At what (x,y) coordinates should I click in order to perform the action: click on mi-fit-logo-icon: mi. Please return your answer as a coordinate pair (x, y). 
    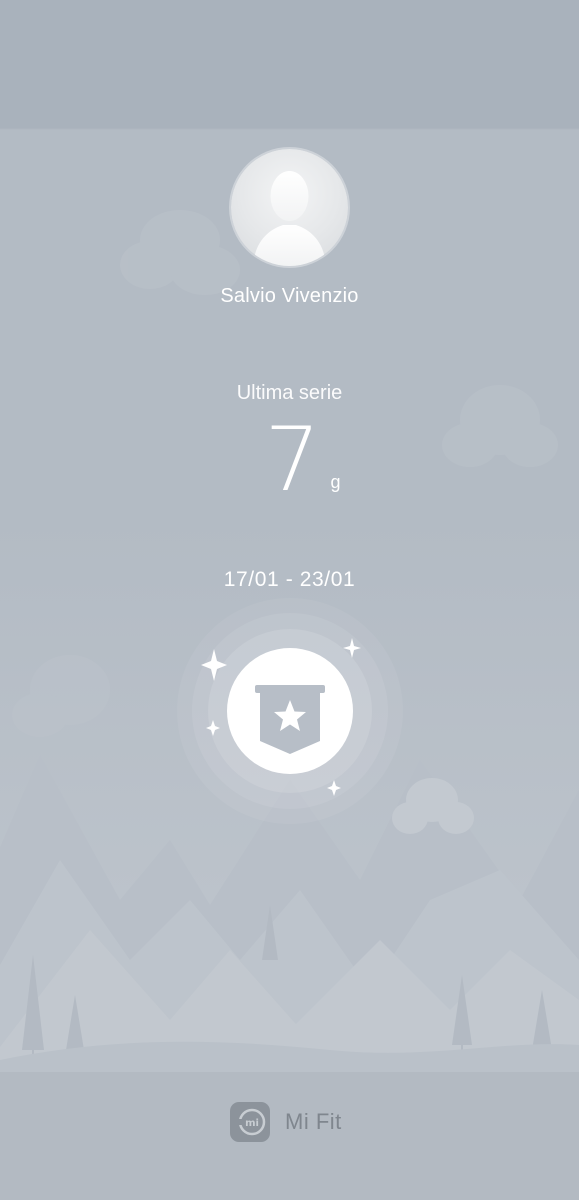
    Looking at the image, I should click on (250, 1122).